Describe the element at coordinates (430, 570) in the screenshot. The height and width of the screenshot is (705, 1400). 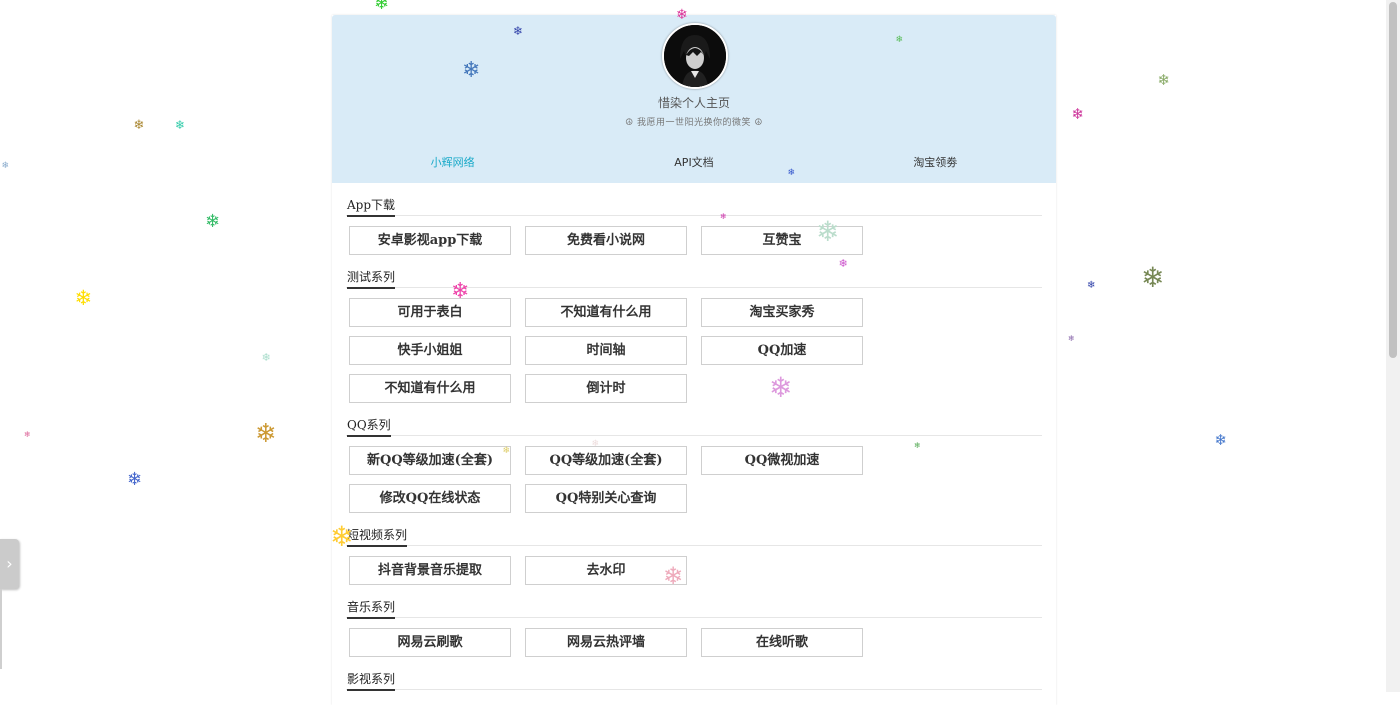
I see `link-button: 抖音背景音乐提取` at that location.